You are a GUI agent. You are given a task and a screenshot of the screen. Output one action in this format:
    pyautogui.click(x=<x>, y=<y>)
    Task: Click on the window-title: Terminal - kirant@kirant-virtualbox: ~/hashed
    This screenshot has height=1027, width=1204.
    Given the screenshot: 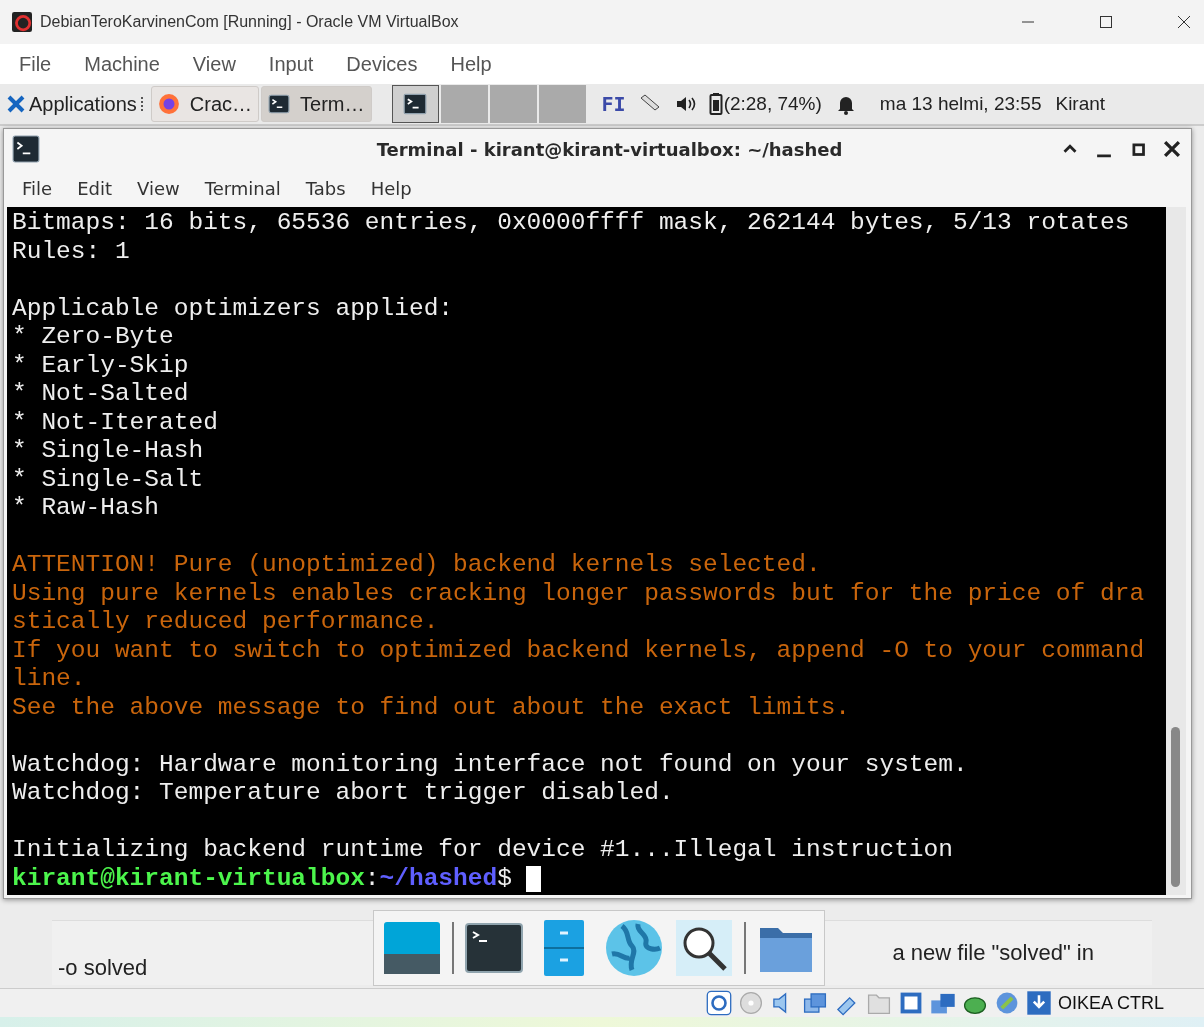 What is the action you would take?
    pyautogui.click(x=609, y=149)
    